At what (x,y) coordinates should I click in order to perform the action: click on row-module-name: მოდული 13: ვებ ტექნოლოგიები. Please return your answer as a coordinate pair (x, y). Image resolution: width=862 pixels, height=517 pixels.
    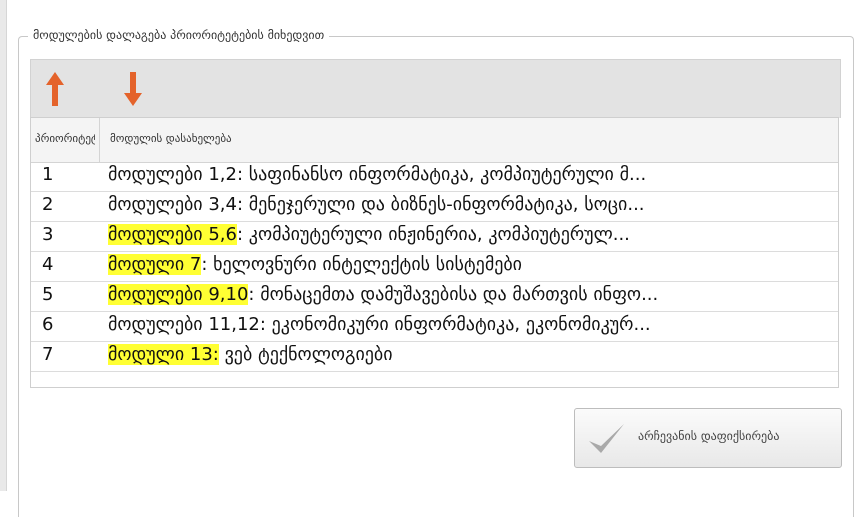
    Looking at the image, I should click on (471, 354).